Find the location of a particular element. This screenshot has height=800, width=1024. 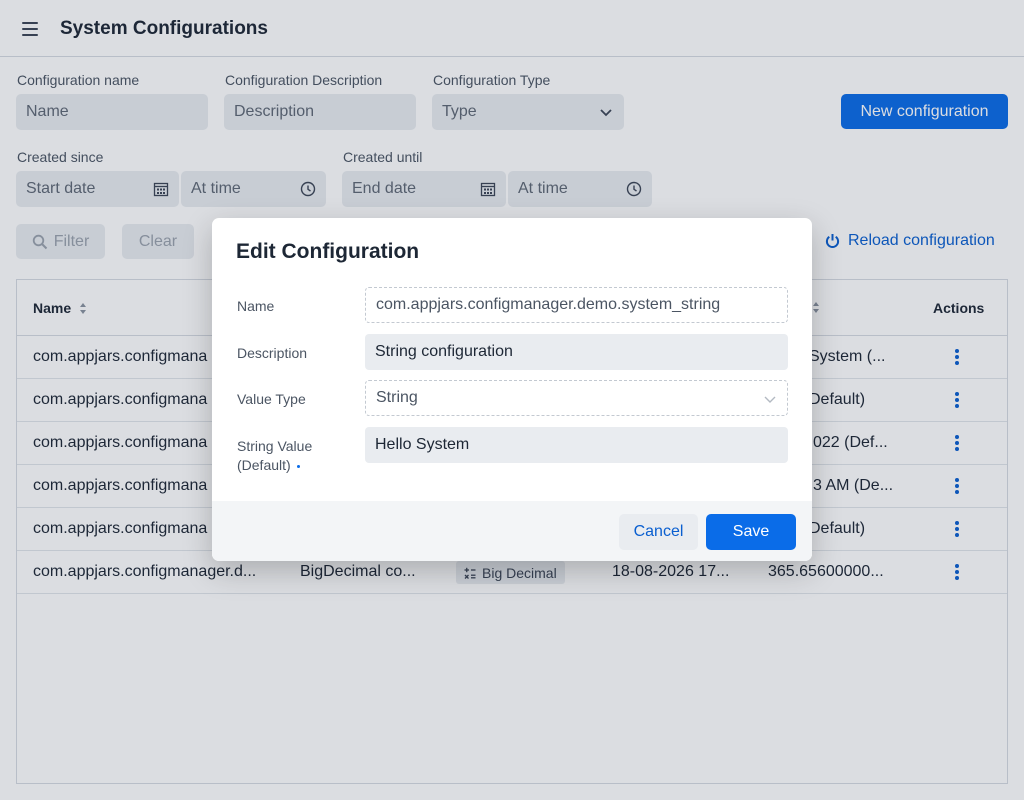

dialog-title: Edit Configuration is located at coordinates (328, 251).